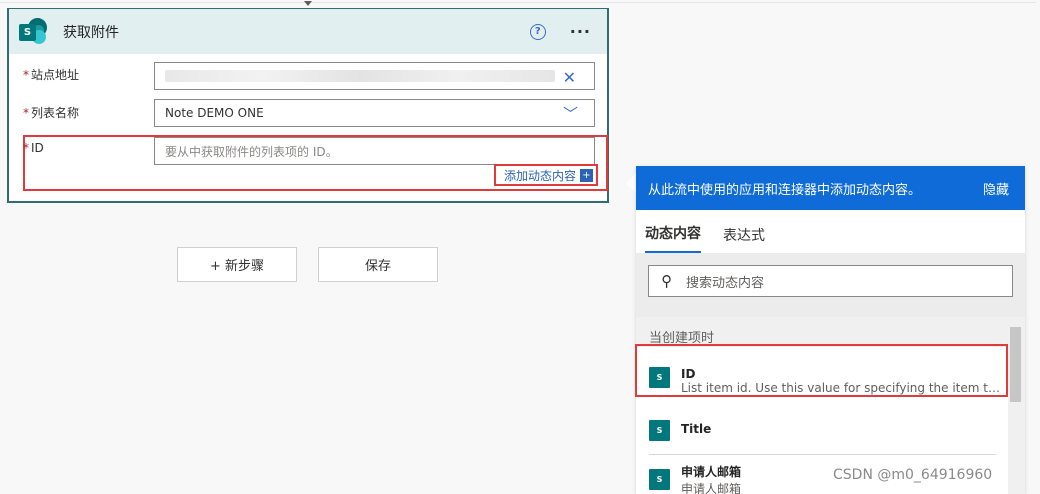 The width and height of the screenshot is (1040, 494). What do you see at coordinates (673, 238) in the screenshot?
I see `tab-dynamic-content: 动态内容` at bounding box center [673, 238].